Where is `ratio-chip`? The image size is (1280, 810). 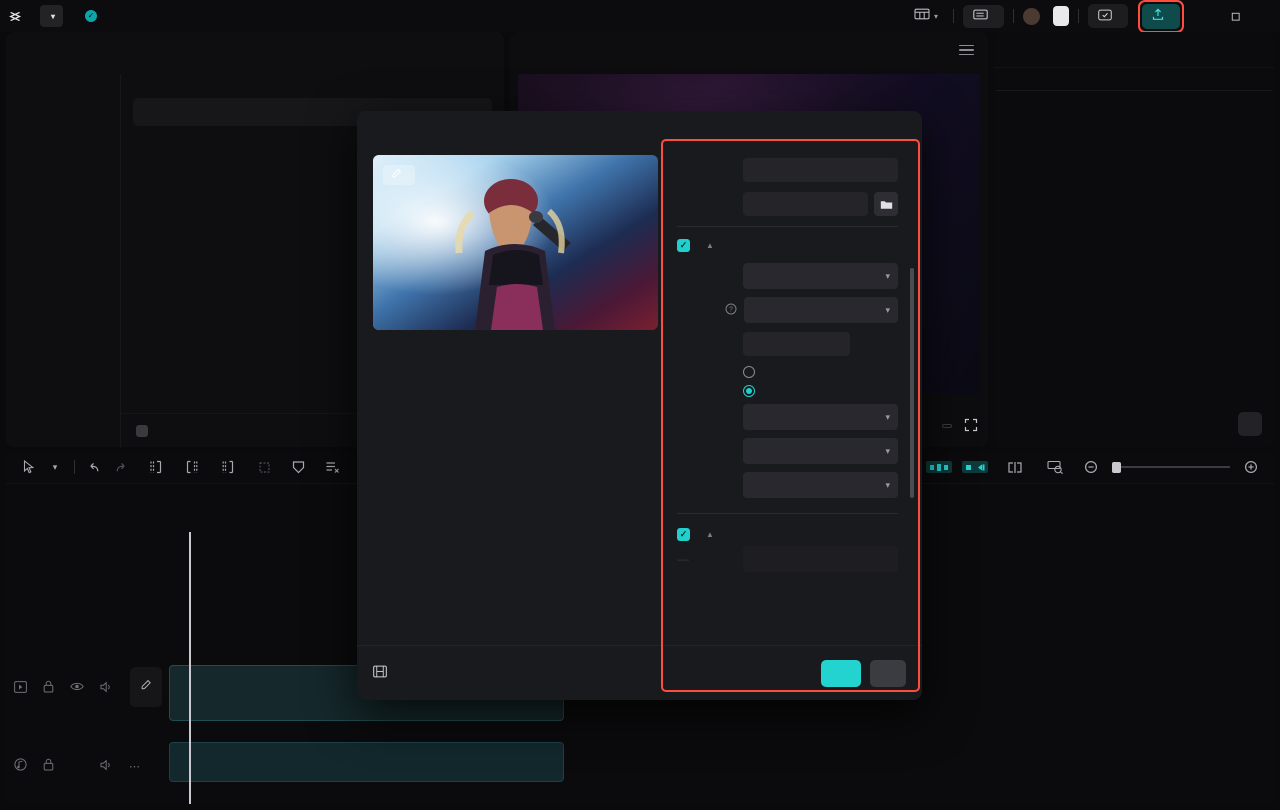
ratio-chip is located at coordinates (947, 426).